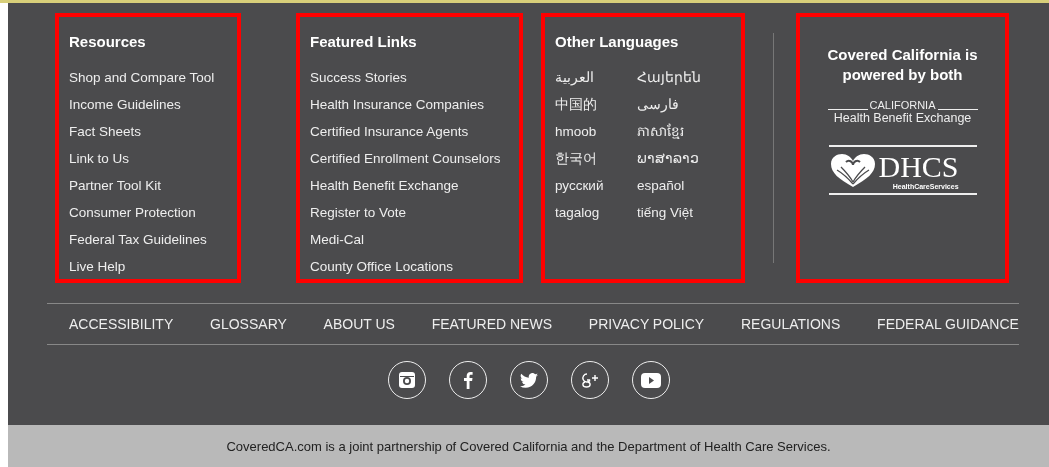  I want to click on language-link: tiếng Việt, so click(689, 212).